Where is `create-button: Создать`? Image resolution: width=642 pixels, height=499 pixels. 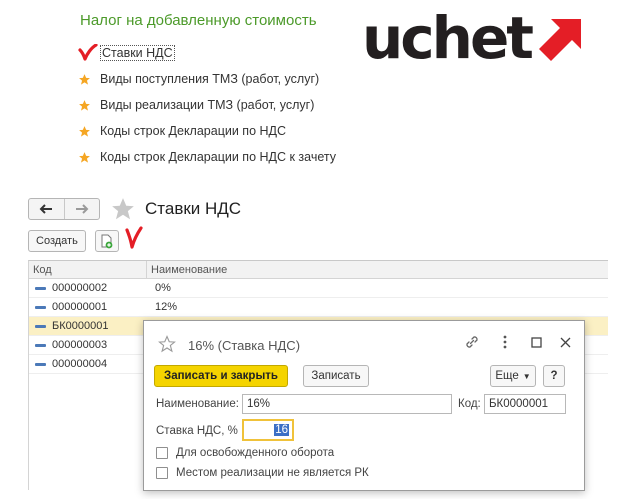 create-button: Создать is located at coordinates (57, 241).